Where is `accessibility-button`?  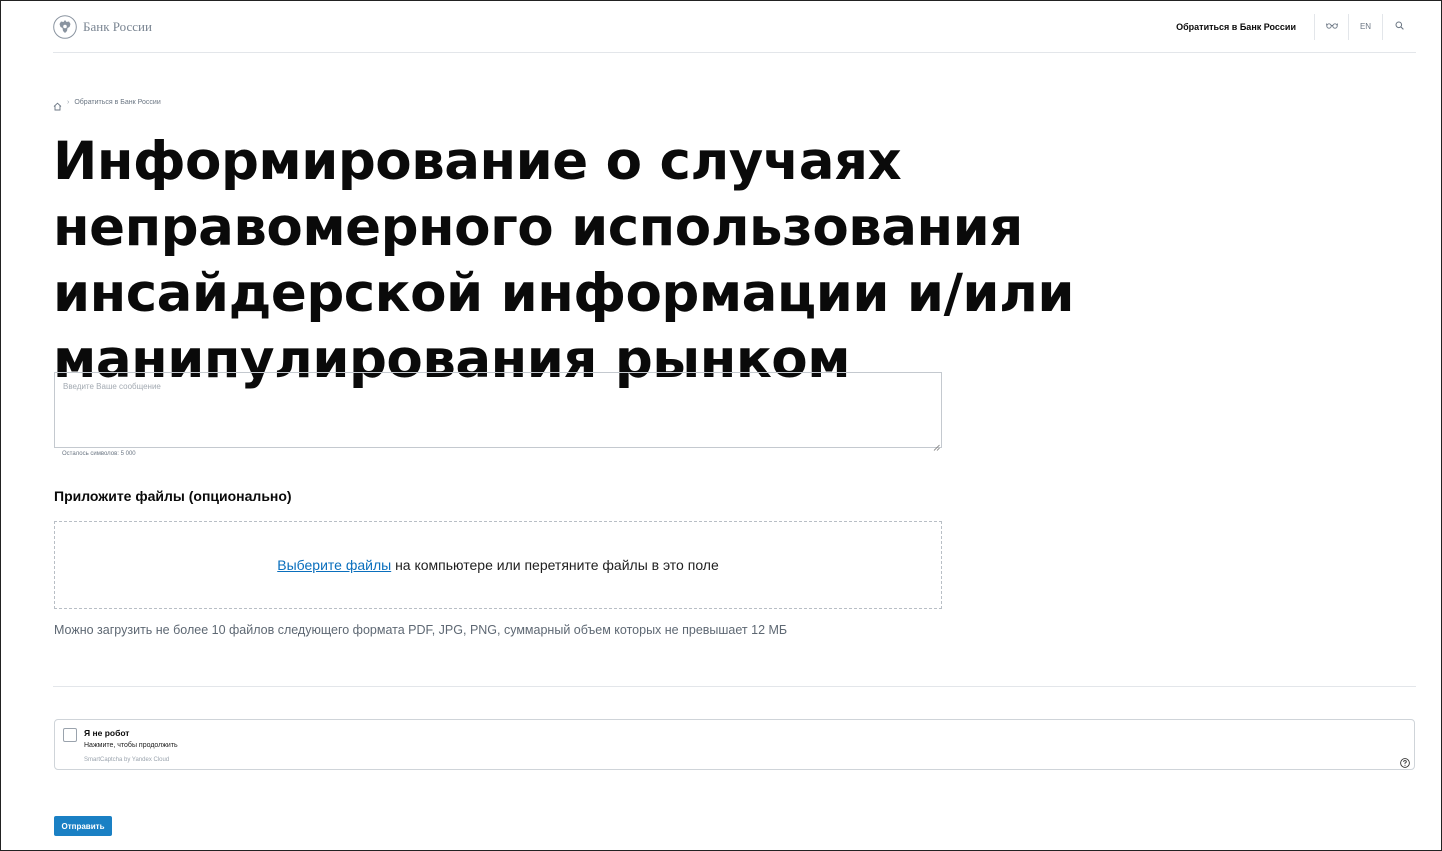 accessibility-button is located at coordinates (1331, 26).